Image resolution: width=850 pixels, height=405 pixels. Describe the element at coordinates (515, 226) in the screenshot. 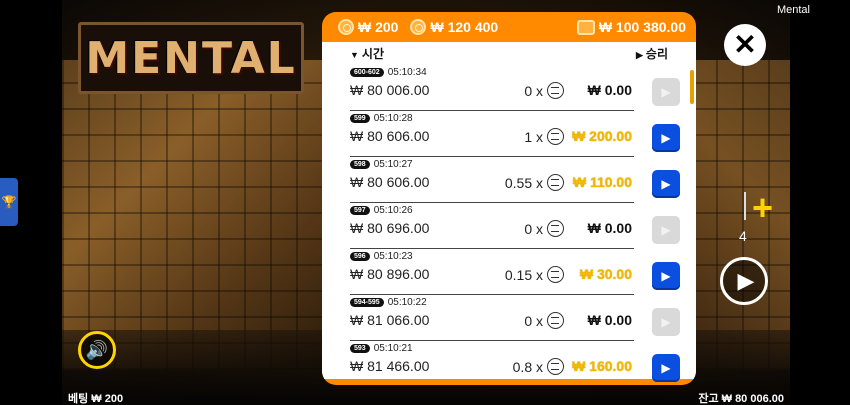

I see `history-row: 597 05:10:26 ₩ 80 696.00 0 x ₩ 0.00 ▶` at that location.